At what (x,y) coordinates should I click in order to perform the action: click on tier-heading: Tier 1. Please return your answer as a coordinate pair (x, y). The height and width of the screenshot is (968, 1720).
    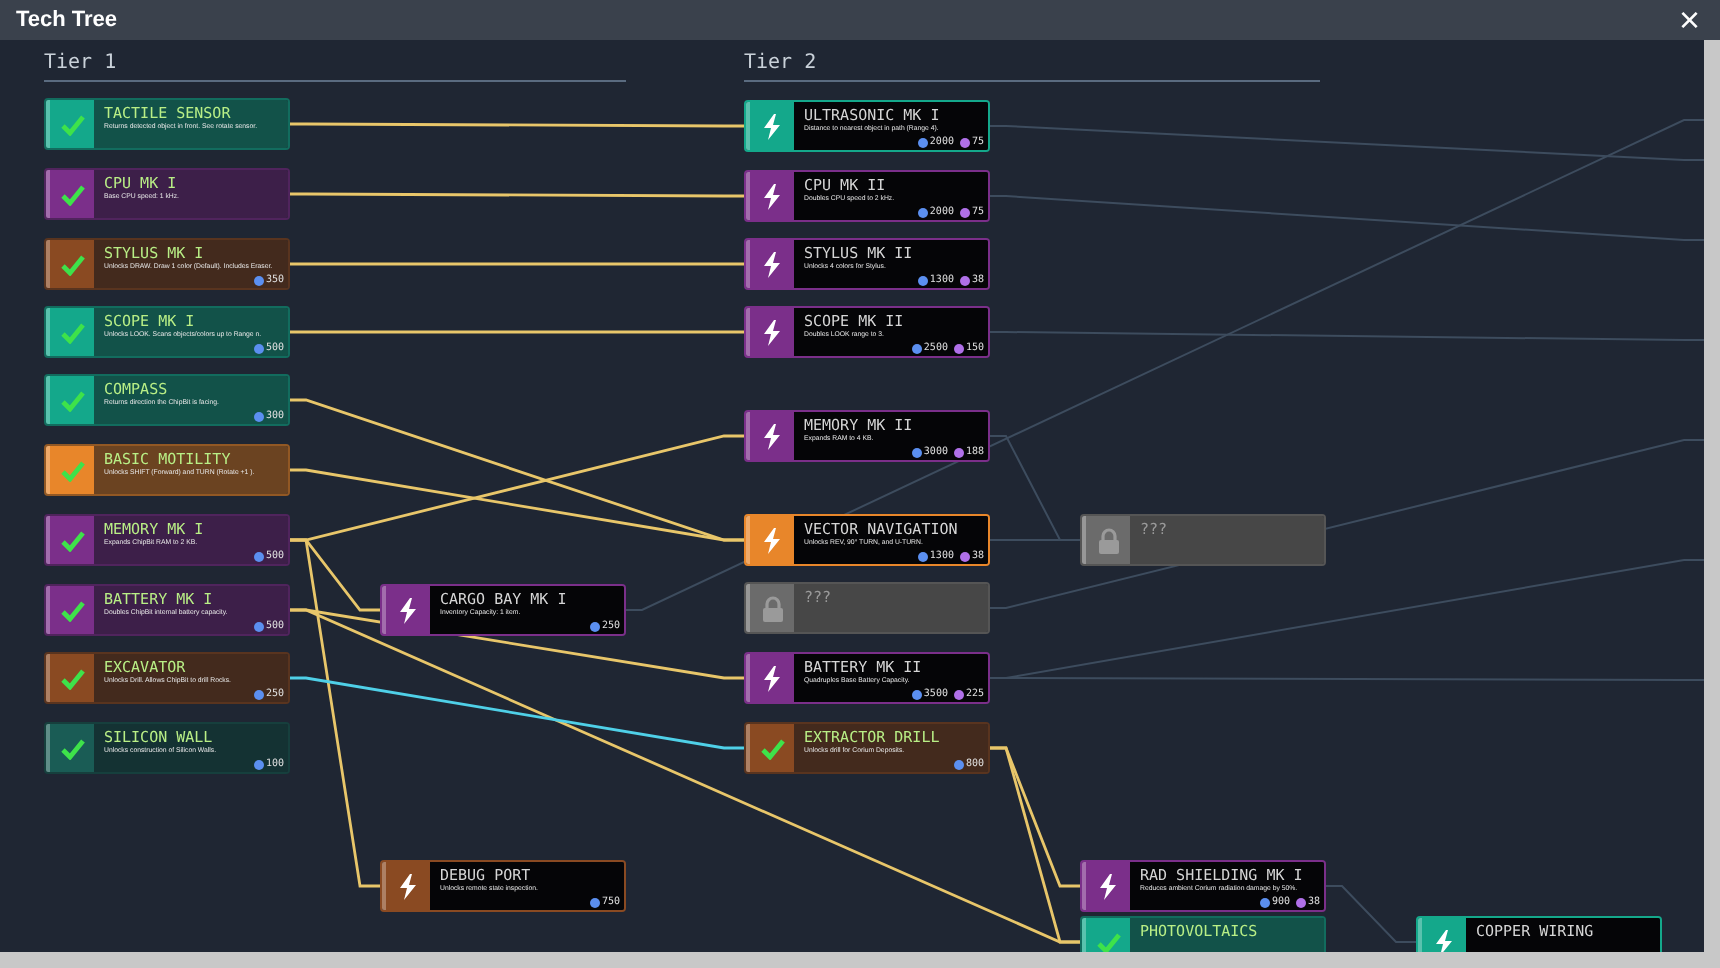
    Looking at the image, I should click on (335, 65).